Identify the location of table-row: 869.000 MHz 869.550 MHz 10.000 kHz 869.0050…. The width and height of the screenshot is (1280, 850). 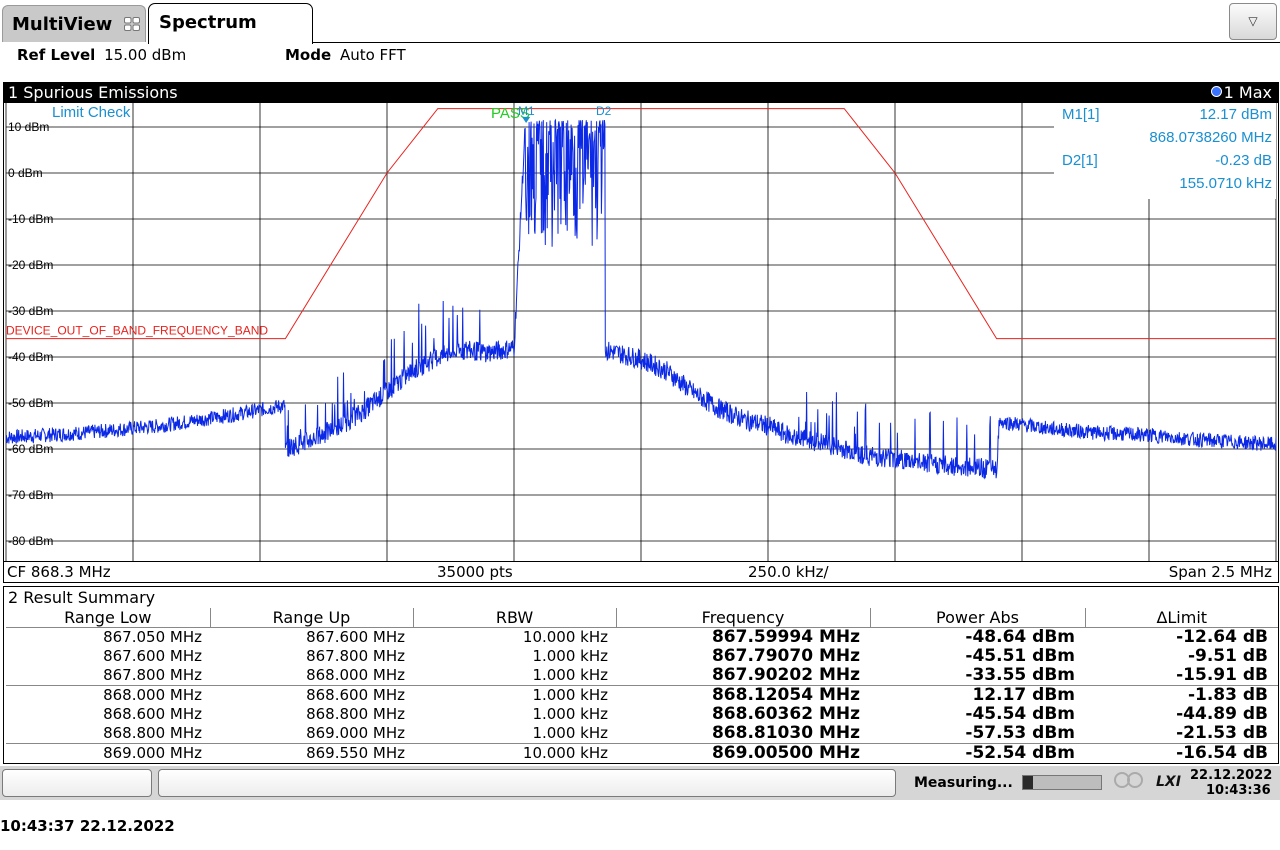
(642, 753).